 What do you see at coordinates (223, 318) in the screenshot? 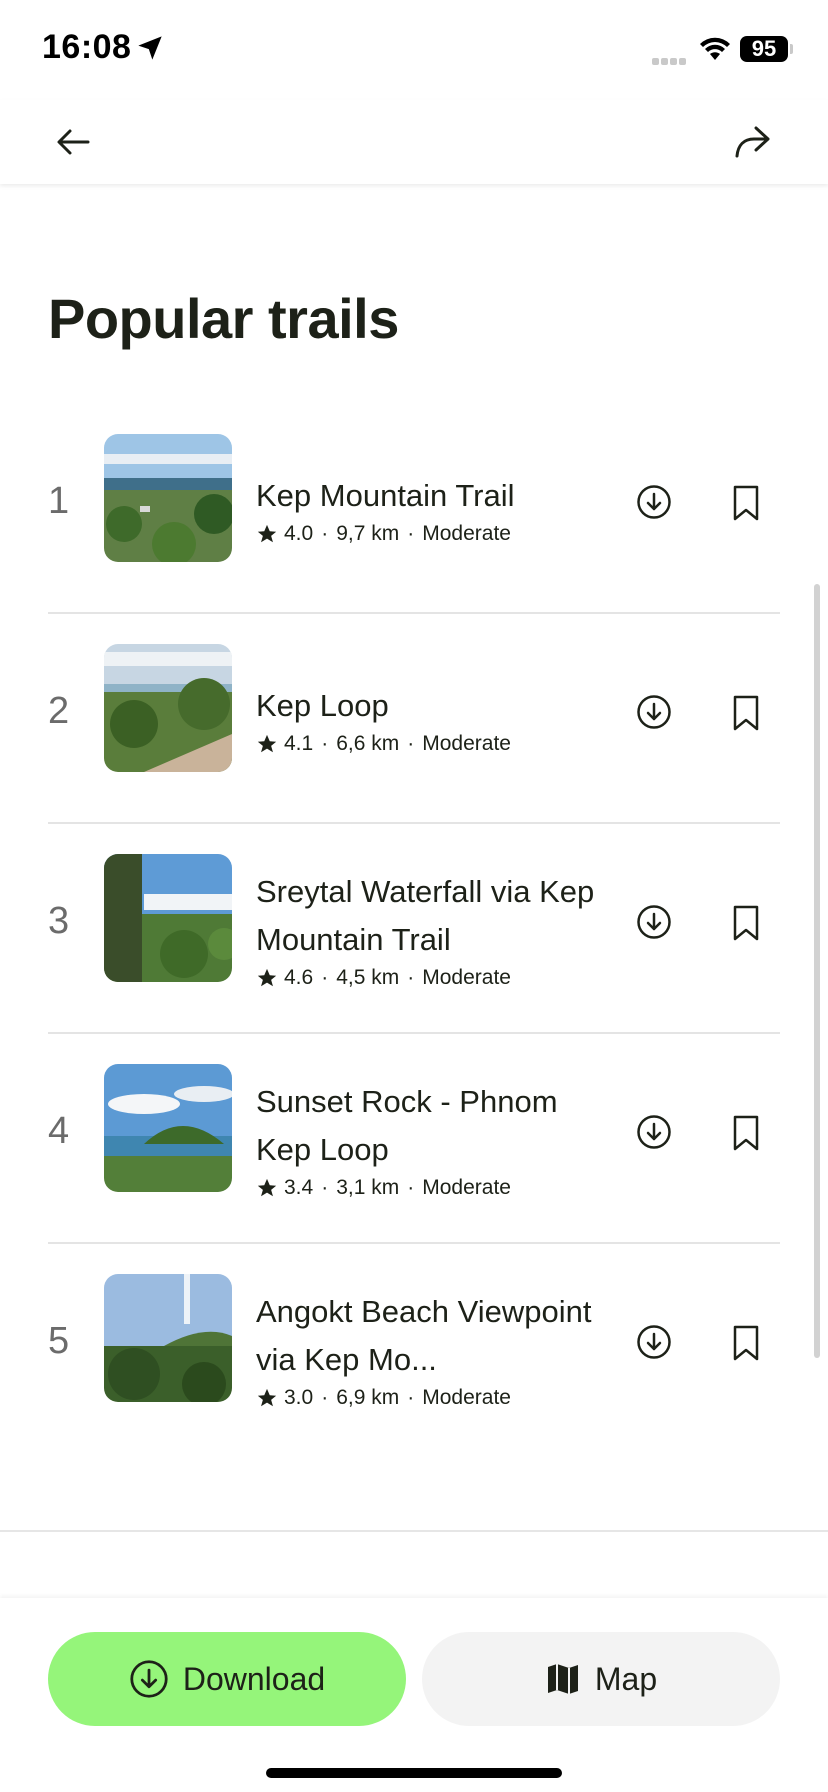
I see `page-title: Popular trails` at bounding box center [223, 318].